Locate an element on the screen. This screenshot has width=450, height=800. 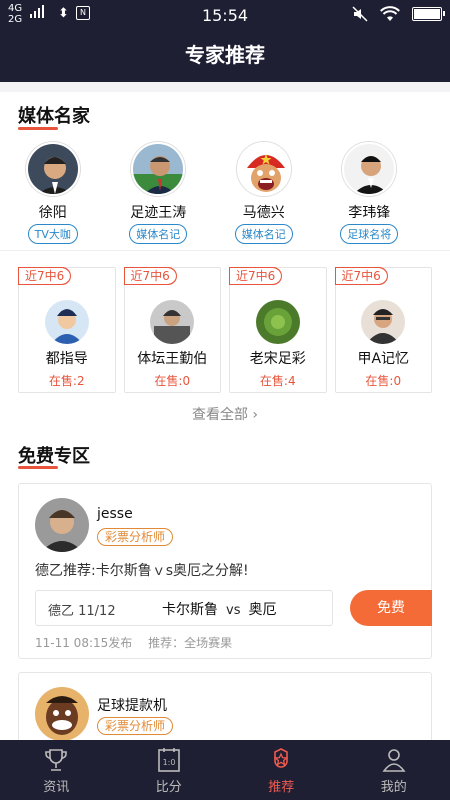
free-button: 免费 is located at coordinates (391, 608).